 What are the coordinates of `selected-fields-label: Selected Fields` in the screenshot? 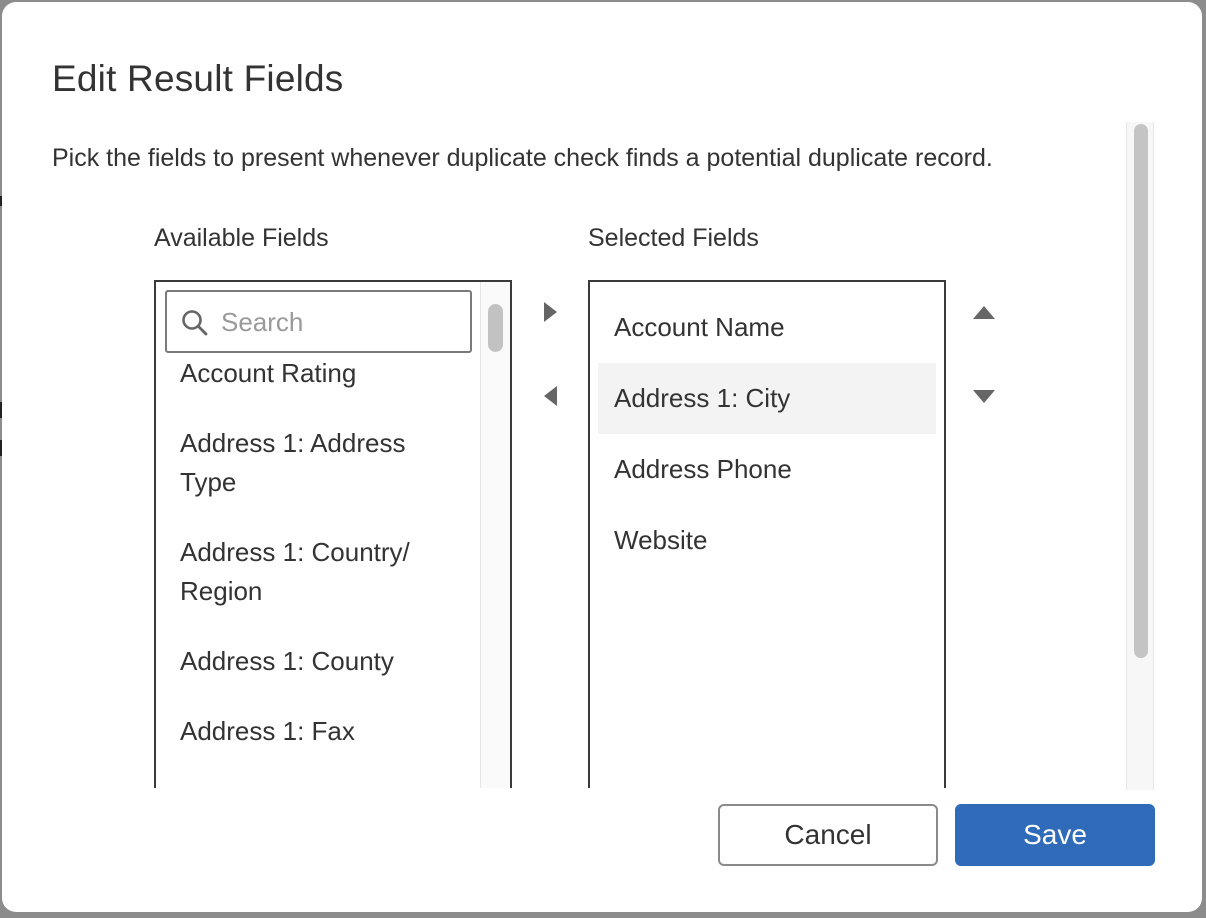 It's located at (673, 238).